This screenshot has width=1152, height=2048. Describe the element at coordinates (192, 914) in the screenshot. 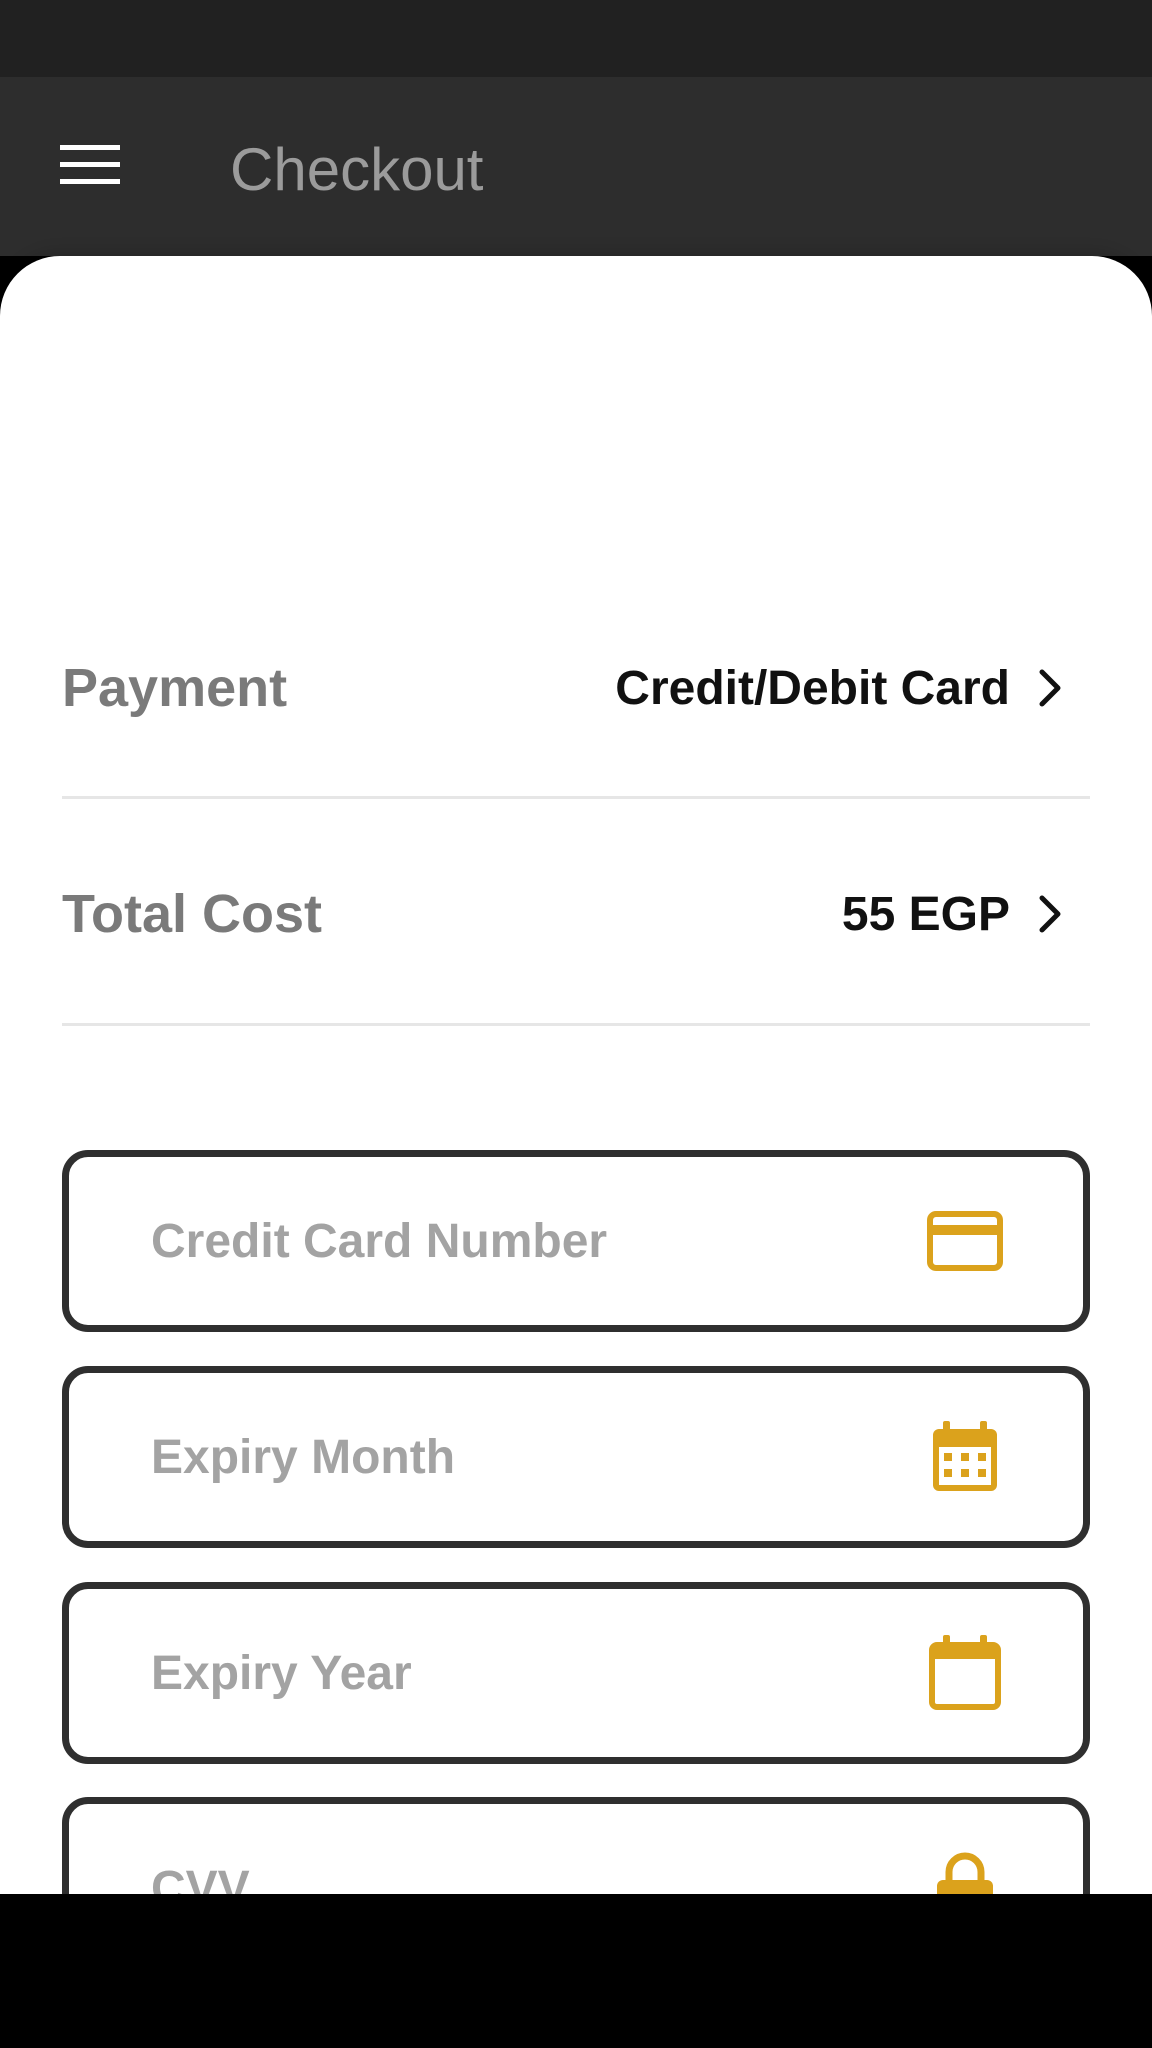

I see `total-cost-label: Total Cost` at that location.